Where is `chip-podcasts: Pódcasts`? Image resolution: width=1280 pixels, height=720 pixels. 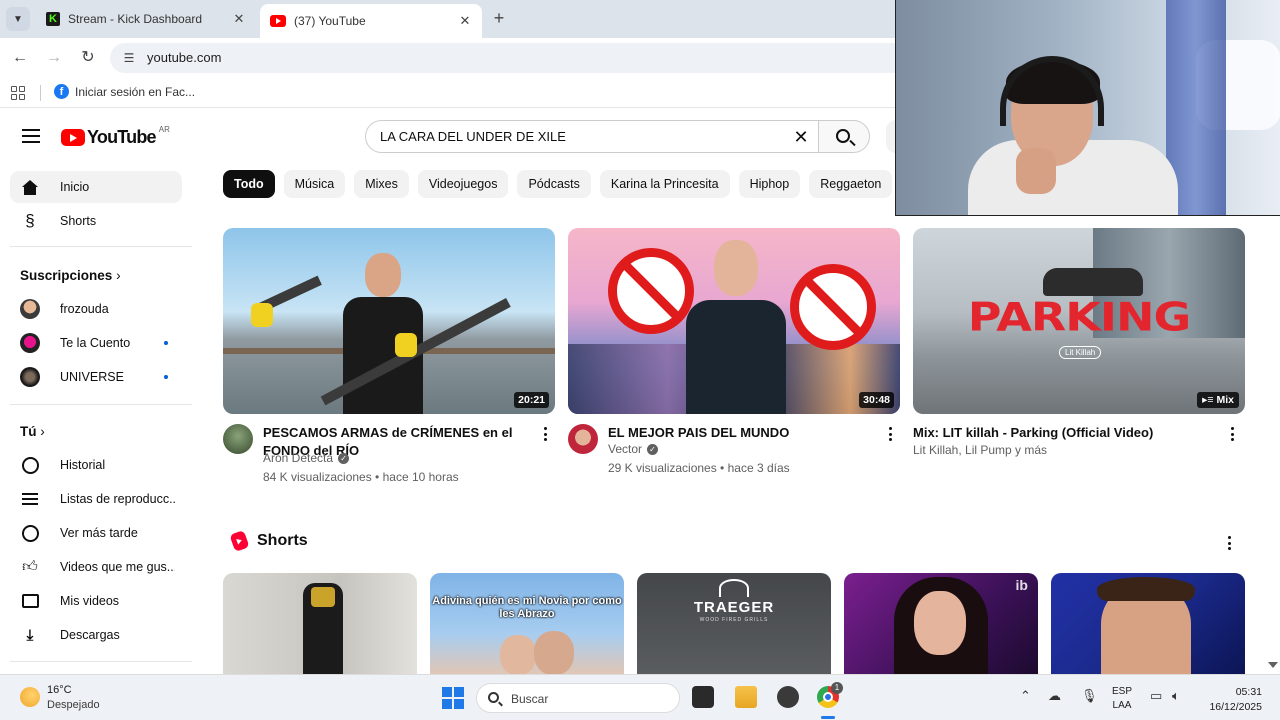 chip-podcasts: Pódcasts is located at coordinates (554, 184).